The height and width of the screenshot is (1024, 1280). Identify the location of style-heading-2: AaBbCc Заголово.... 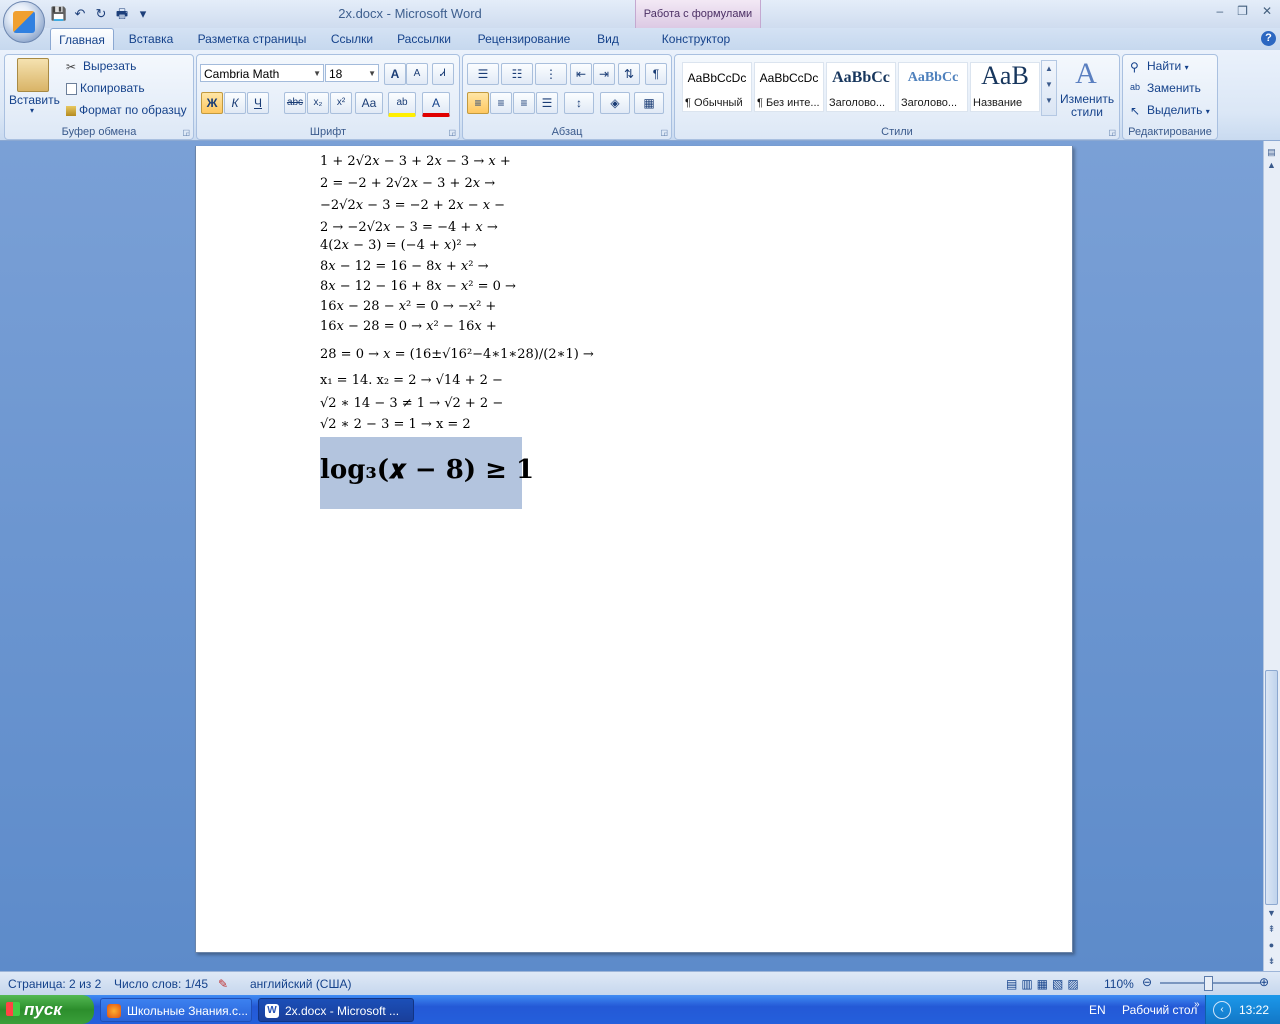
(933, 87).